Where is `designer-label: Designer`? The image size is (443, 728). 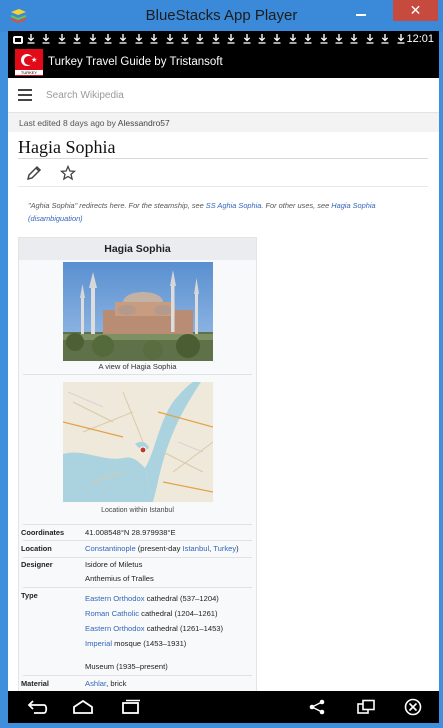 designer-label: Designer is located at coordinates (37, 564).